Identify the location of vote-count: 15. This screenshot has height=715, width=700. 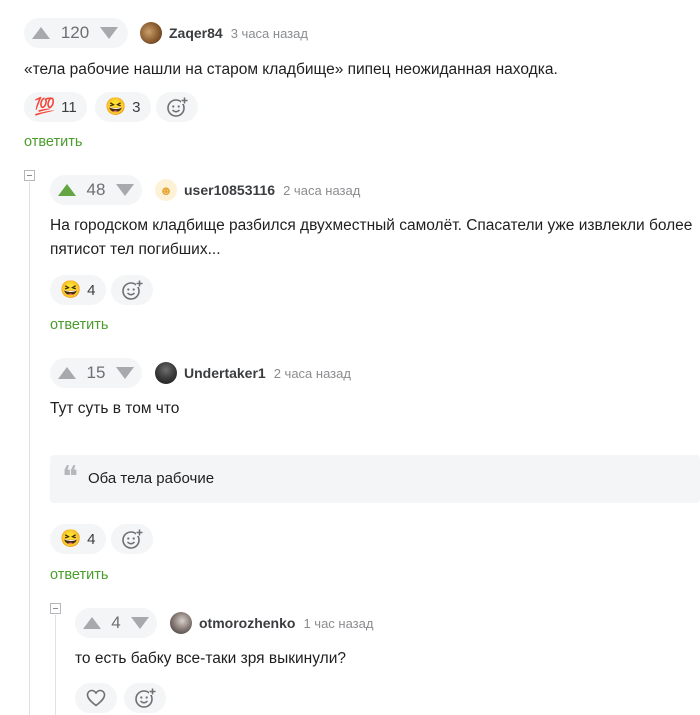
(96, 372).